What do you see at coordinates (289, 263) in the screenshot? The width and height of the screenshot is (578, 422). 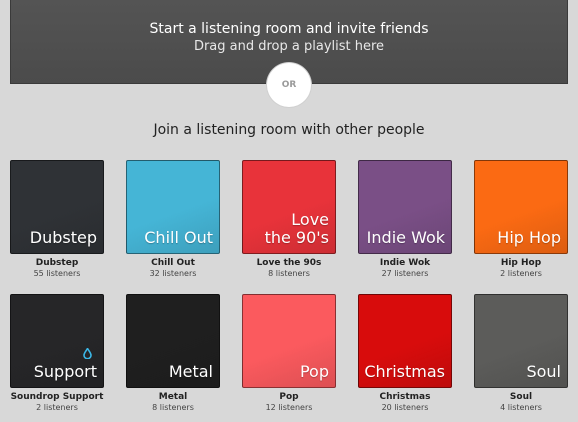 I see `room-name: Love the 90s` at bounding box center [289, 263].